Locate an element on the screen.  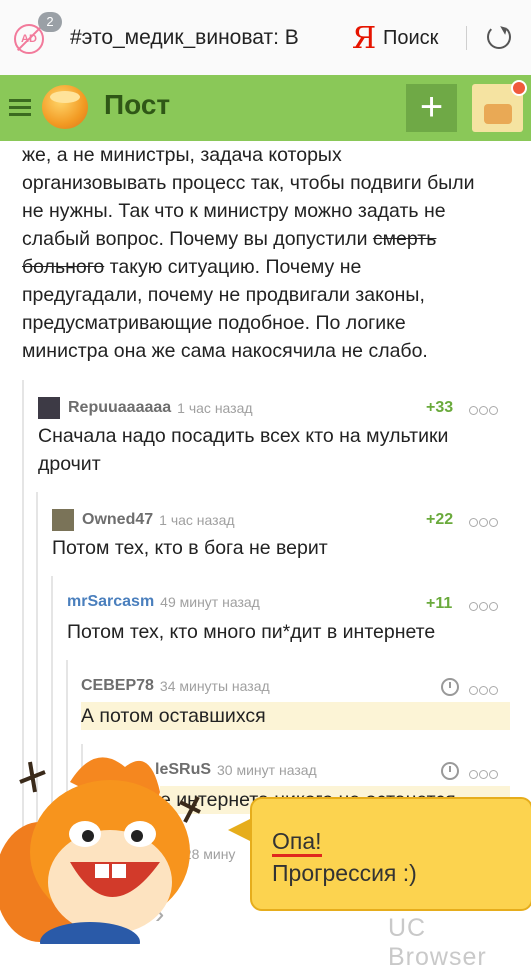
address-bar: #это_медик_виноват: В is located at coordinates (199, 38).